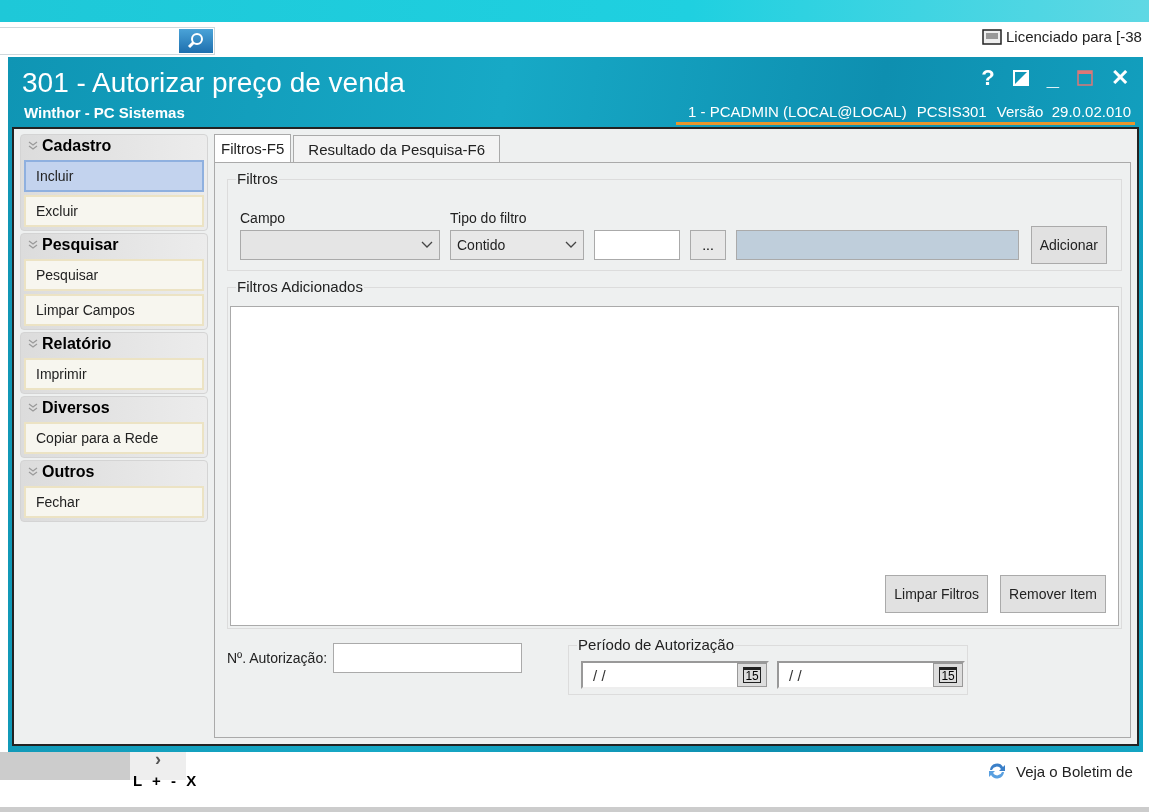 The height and width of the screenshot is (812, 1149). What do you see at coordinates (114, 502) in the screenshot?
I see `sidebar-item: Fechar` at bounding box center [114, 502].